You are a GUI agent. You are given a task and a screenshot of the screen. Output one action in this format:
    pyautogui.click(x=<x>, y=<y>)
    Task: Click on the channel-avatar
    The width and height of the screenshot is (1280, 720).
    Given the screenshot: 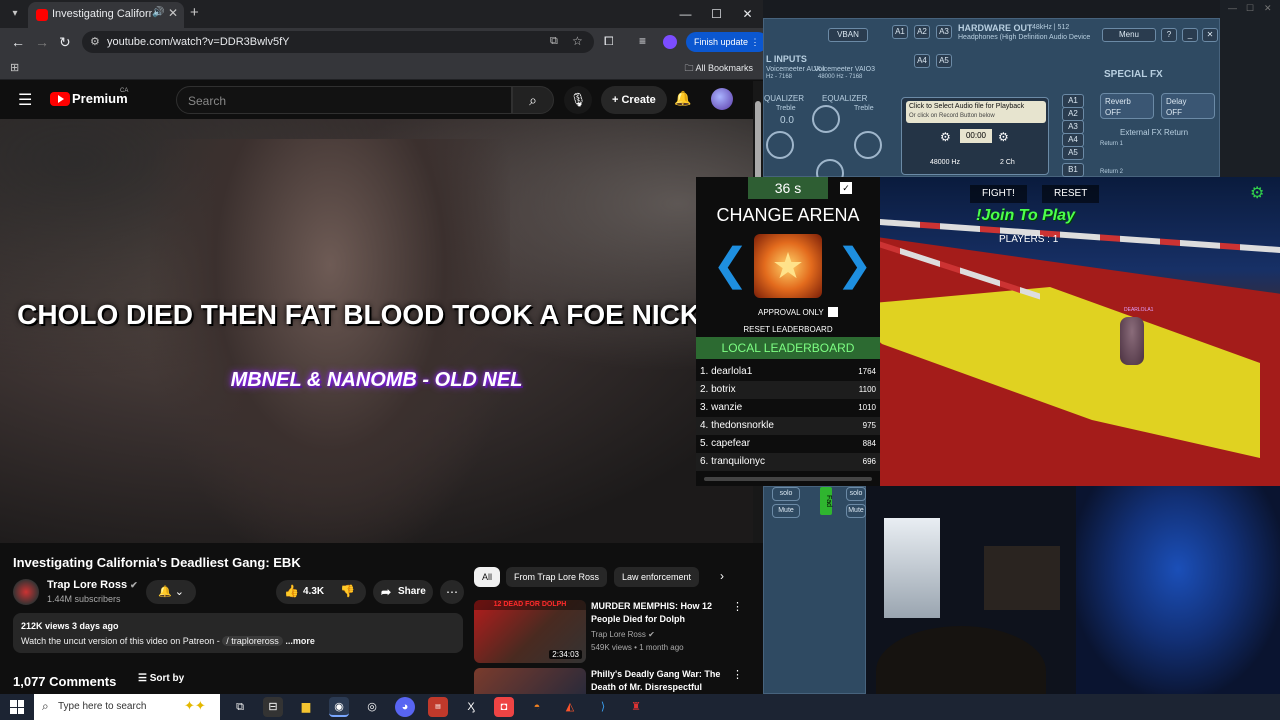 What is the action you would take?
    pyautogui.click(x=26, y=592)
    